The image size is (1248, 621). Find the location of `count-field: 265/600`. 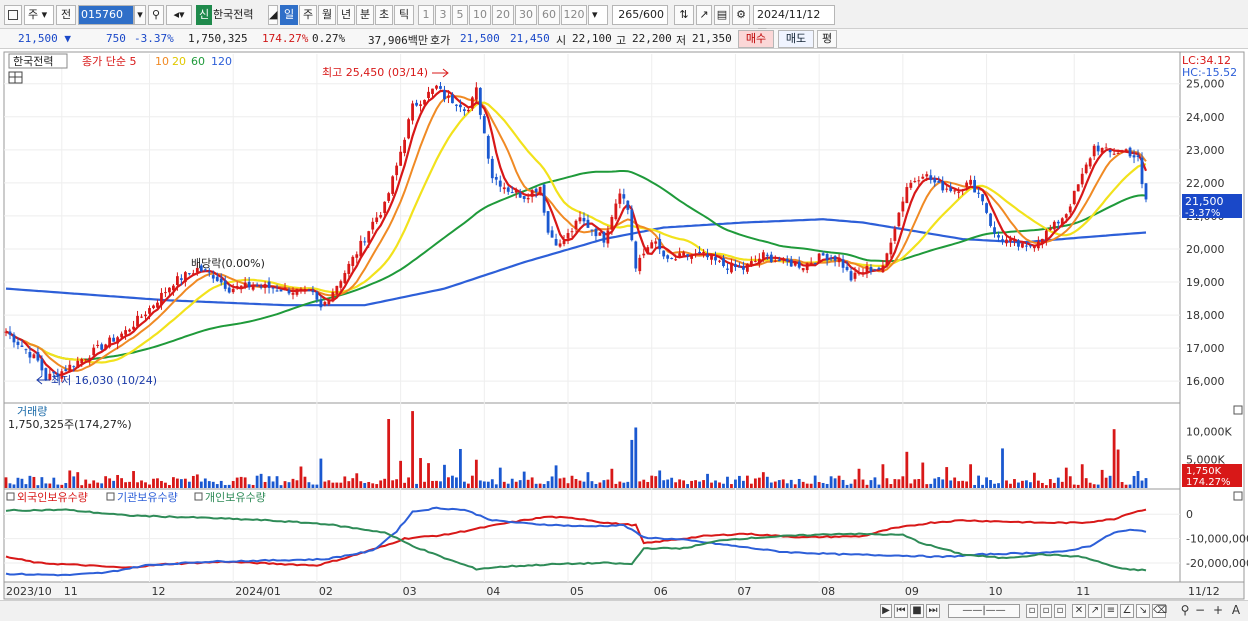

count-field: 265/600 is located at coordinates (640, 15).